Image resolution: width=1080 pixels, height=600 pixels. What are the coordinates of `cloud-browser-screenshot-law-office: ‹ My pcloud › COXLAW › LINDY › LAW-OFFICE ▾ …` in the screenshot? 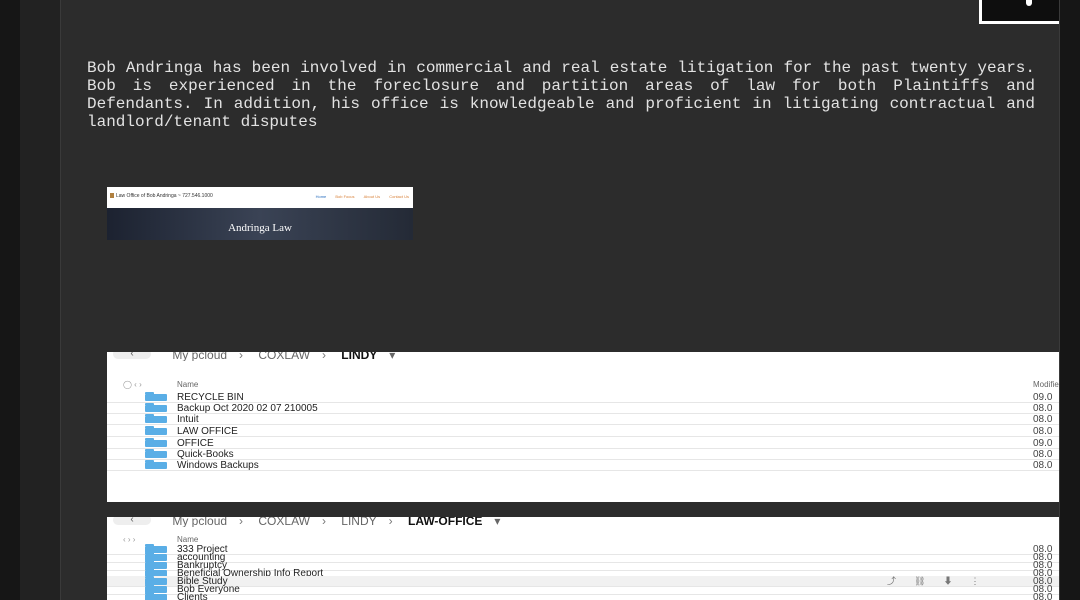 It's located at (583, 558).